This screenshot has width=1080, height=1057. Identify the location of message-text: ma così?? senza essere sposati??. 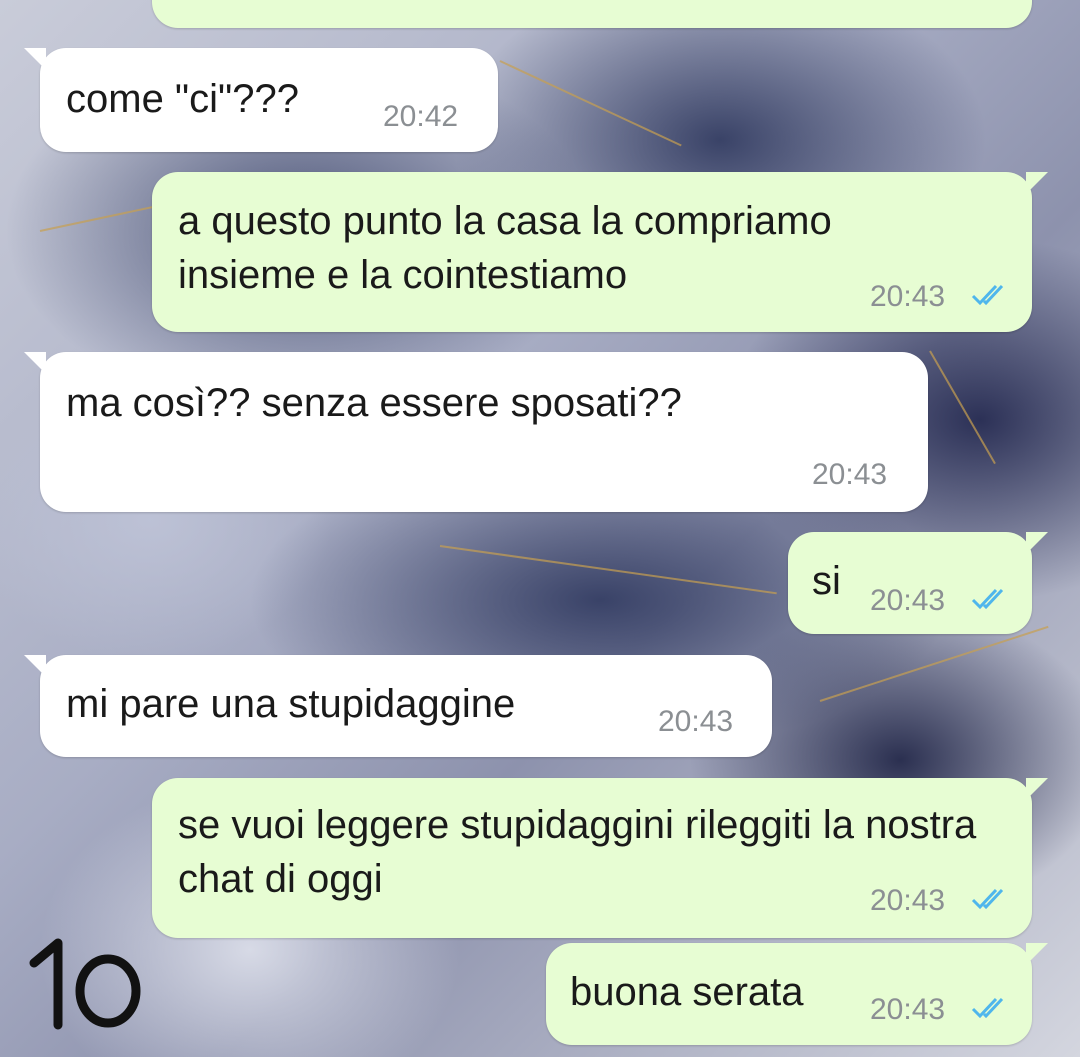
(374, 403).